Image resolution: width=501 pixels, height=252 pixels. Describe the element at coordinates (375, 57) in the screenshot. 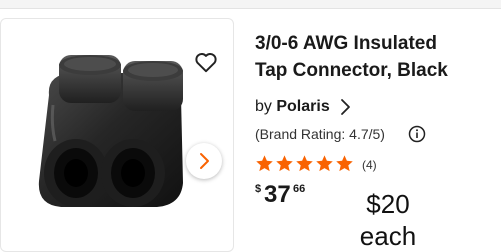

I see `product-title: 3/0-6 AWG Insulated Tap Connector, Black` at that location.